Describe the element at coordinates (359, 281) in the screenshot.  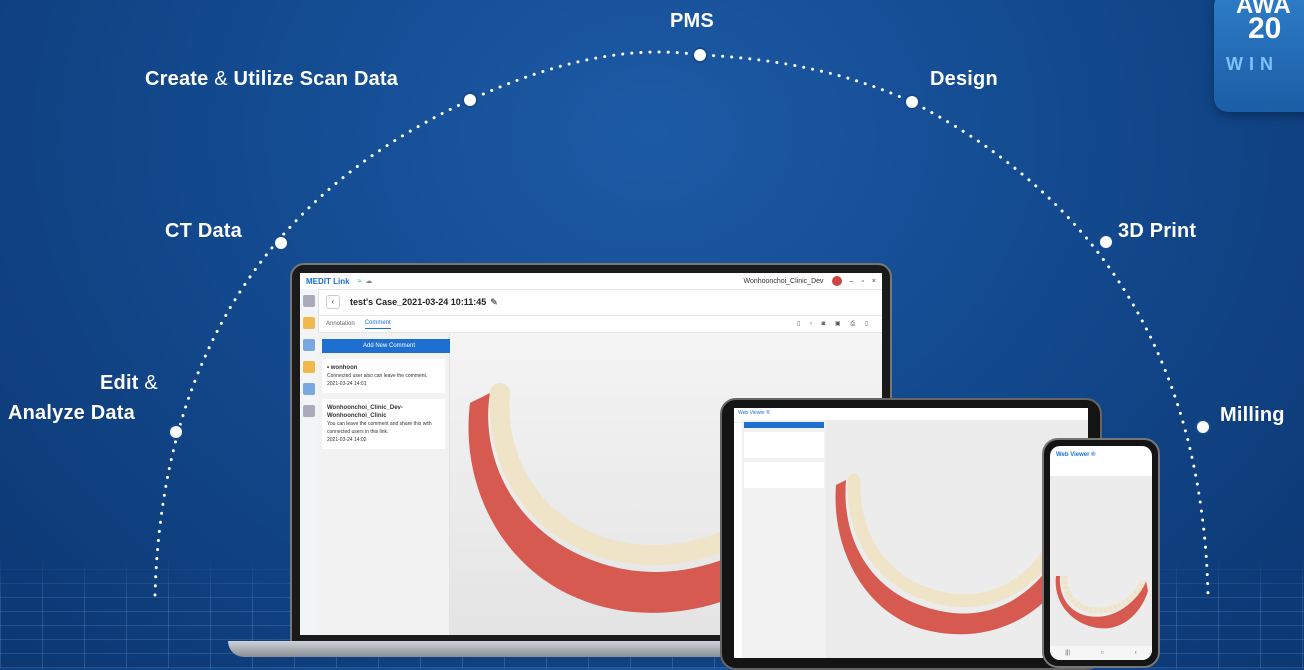
I see `wifi-icon: ≈` at that location.